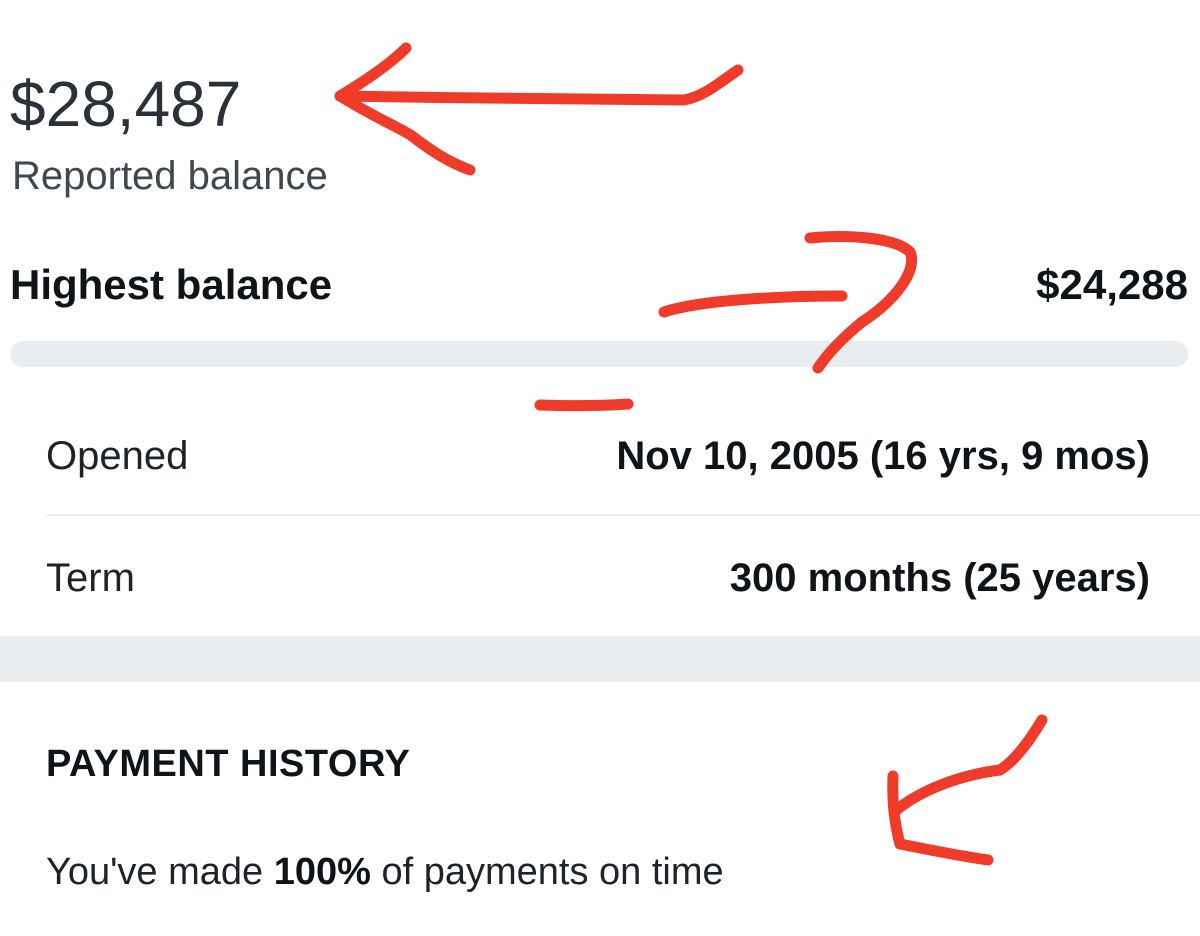 This screenshot has width=1200, height=936. I want to click on underline-mark-annotation, so click(584, 405).